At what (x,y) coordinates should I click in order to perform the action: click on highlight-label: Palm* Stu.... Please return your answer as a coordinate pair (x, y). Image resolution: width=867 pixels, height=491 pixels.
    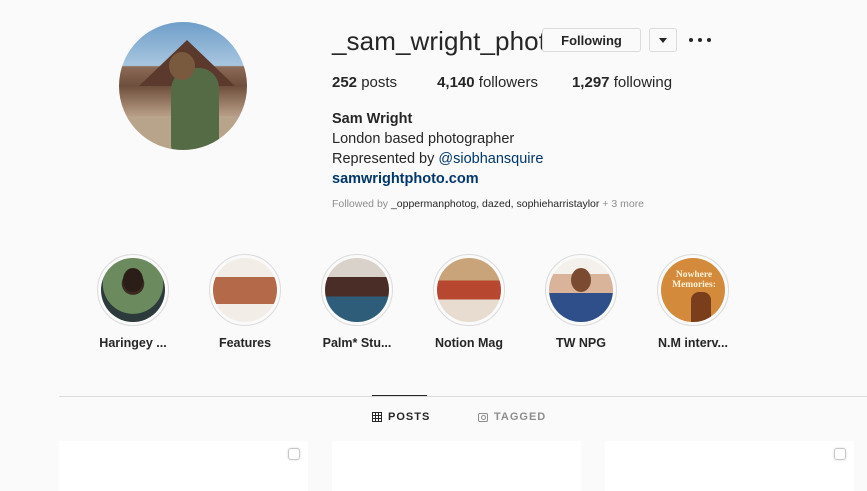
    Looking at the image, I should click on (357, 343).